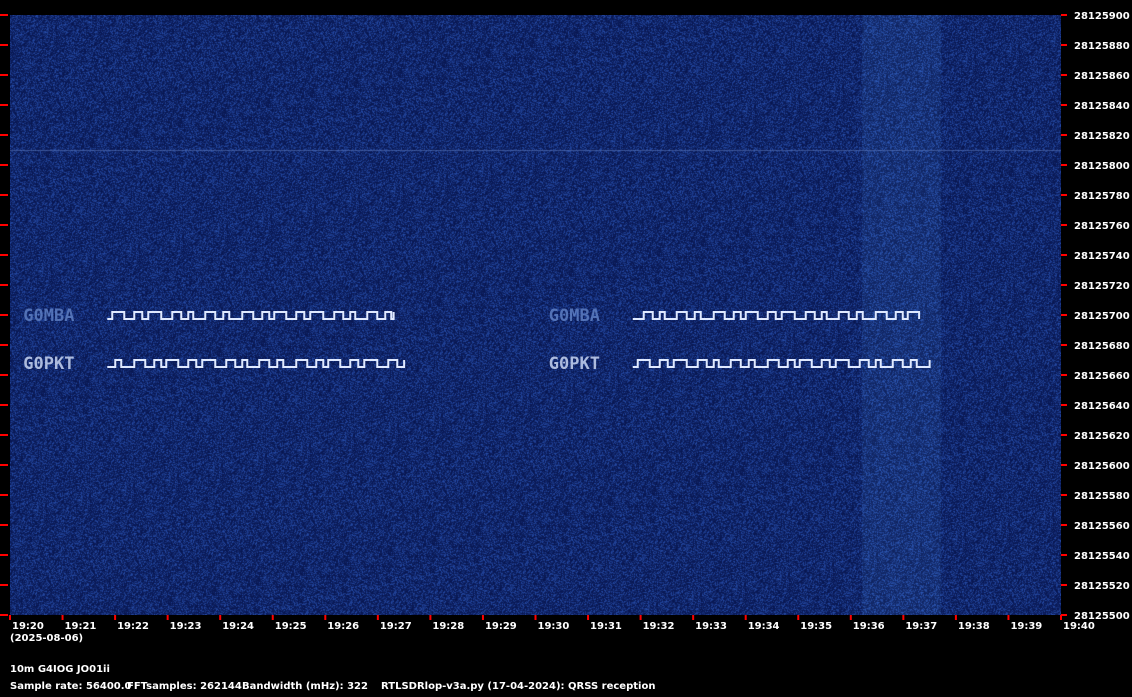 The image size is (1132, 697). I want to click on station-label: 10m G4IOG JO01ii, so click(60, 669).